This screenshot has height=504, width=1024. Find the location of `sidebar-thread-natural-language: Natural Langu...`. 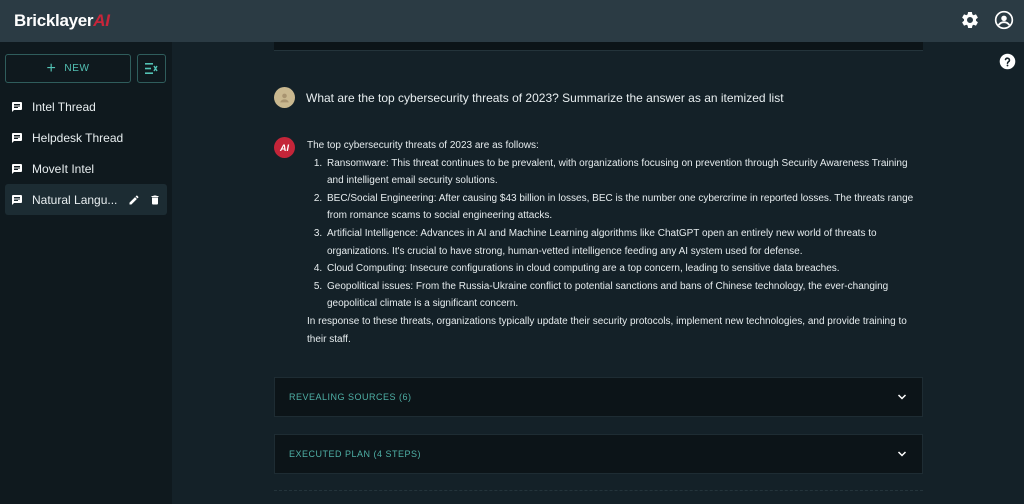

sidebar-thread-natural-language: Natural Langu... is located at coordinates (86, 199).